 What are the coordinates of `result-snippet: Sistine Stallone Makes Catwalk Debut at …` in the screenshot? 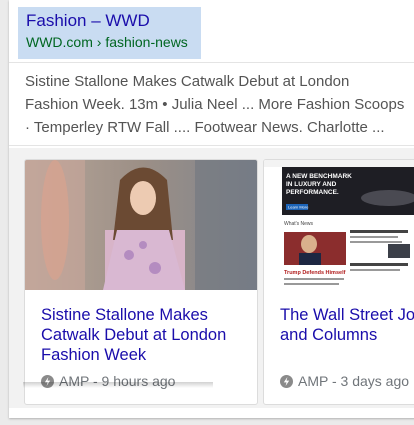 It's located at (215, 104).